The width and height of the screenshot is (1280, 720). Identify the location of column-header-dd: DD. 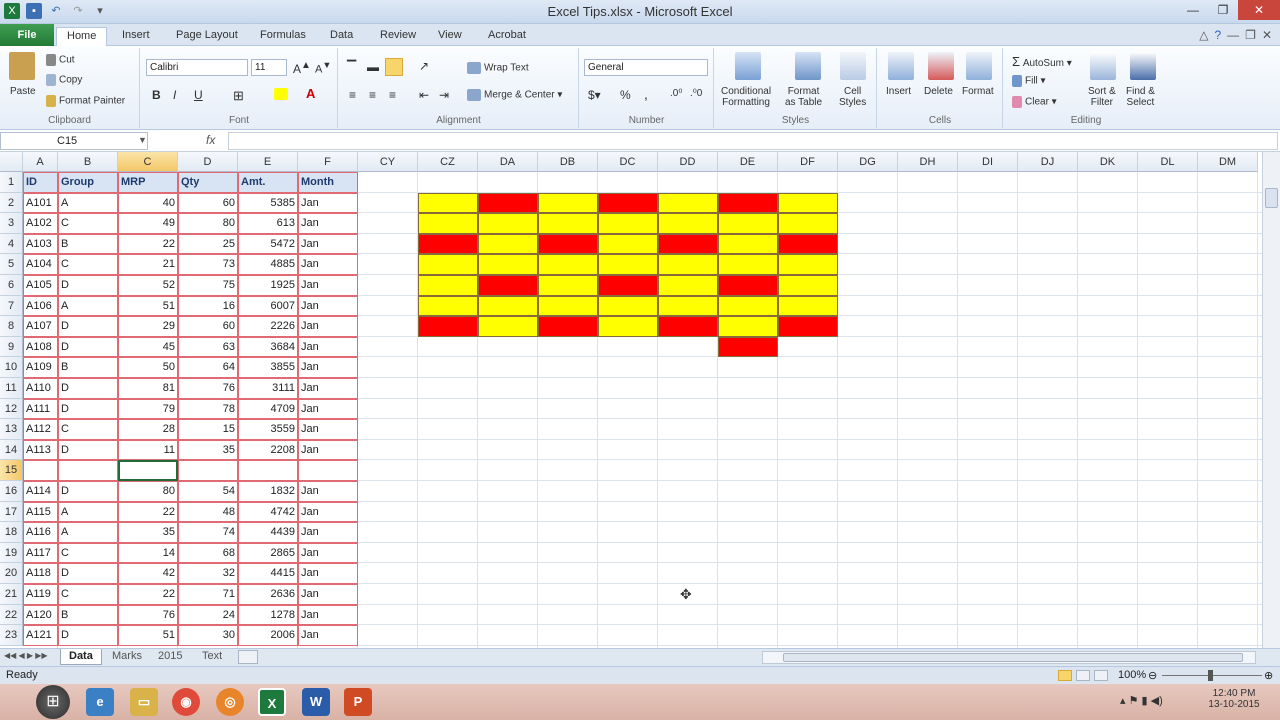
(688, 162).